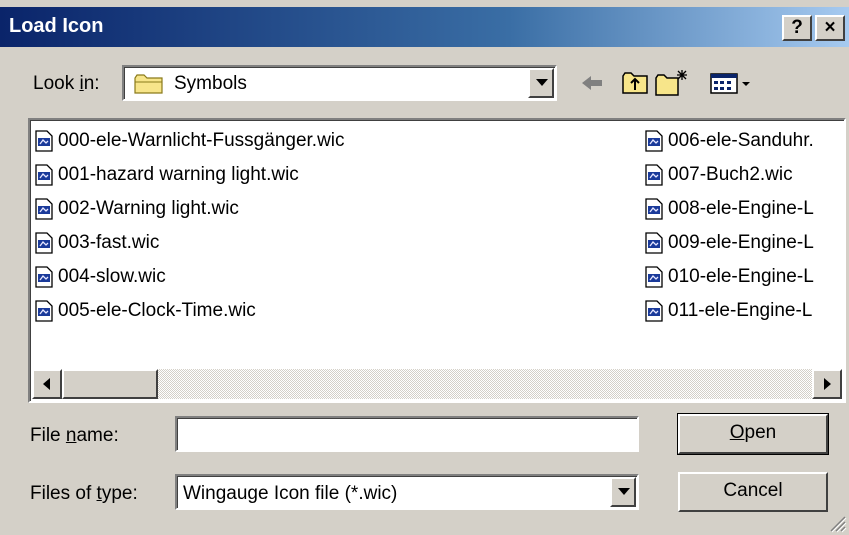  Describe the element at coordinates (178, 174) in the screenshot. I see `file-name: 001-hazard warning light.wic` at that location.